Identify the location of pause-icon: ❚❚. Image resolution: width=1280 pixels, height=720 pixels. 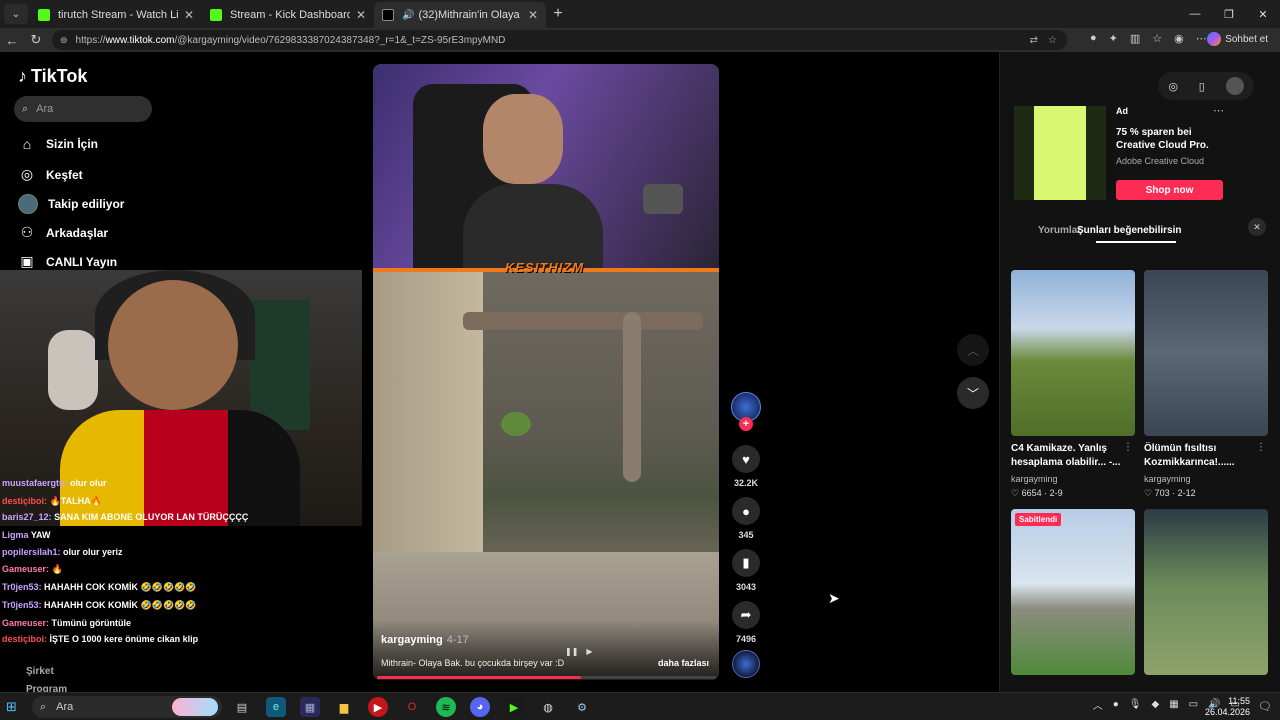
(571, 651).